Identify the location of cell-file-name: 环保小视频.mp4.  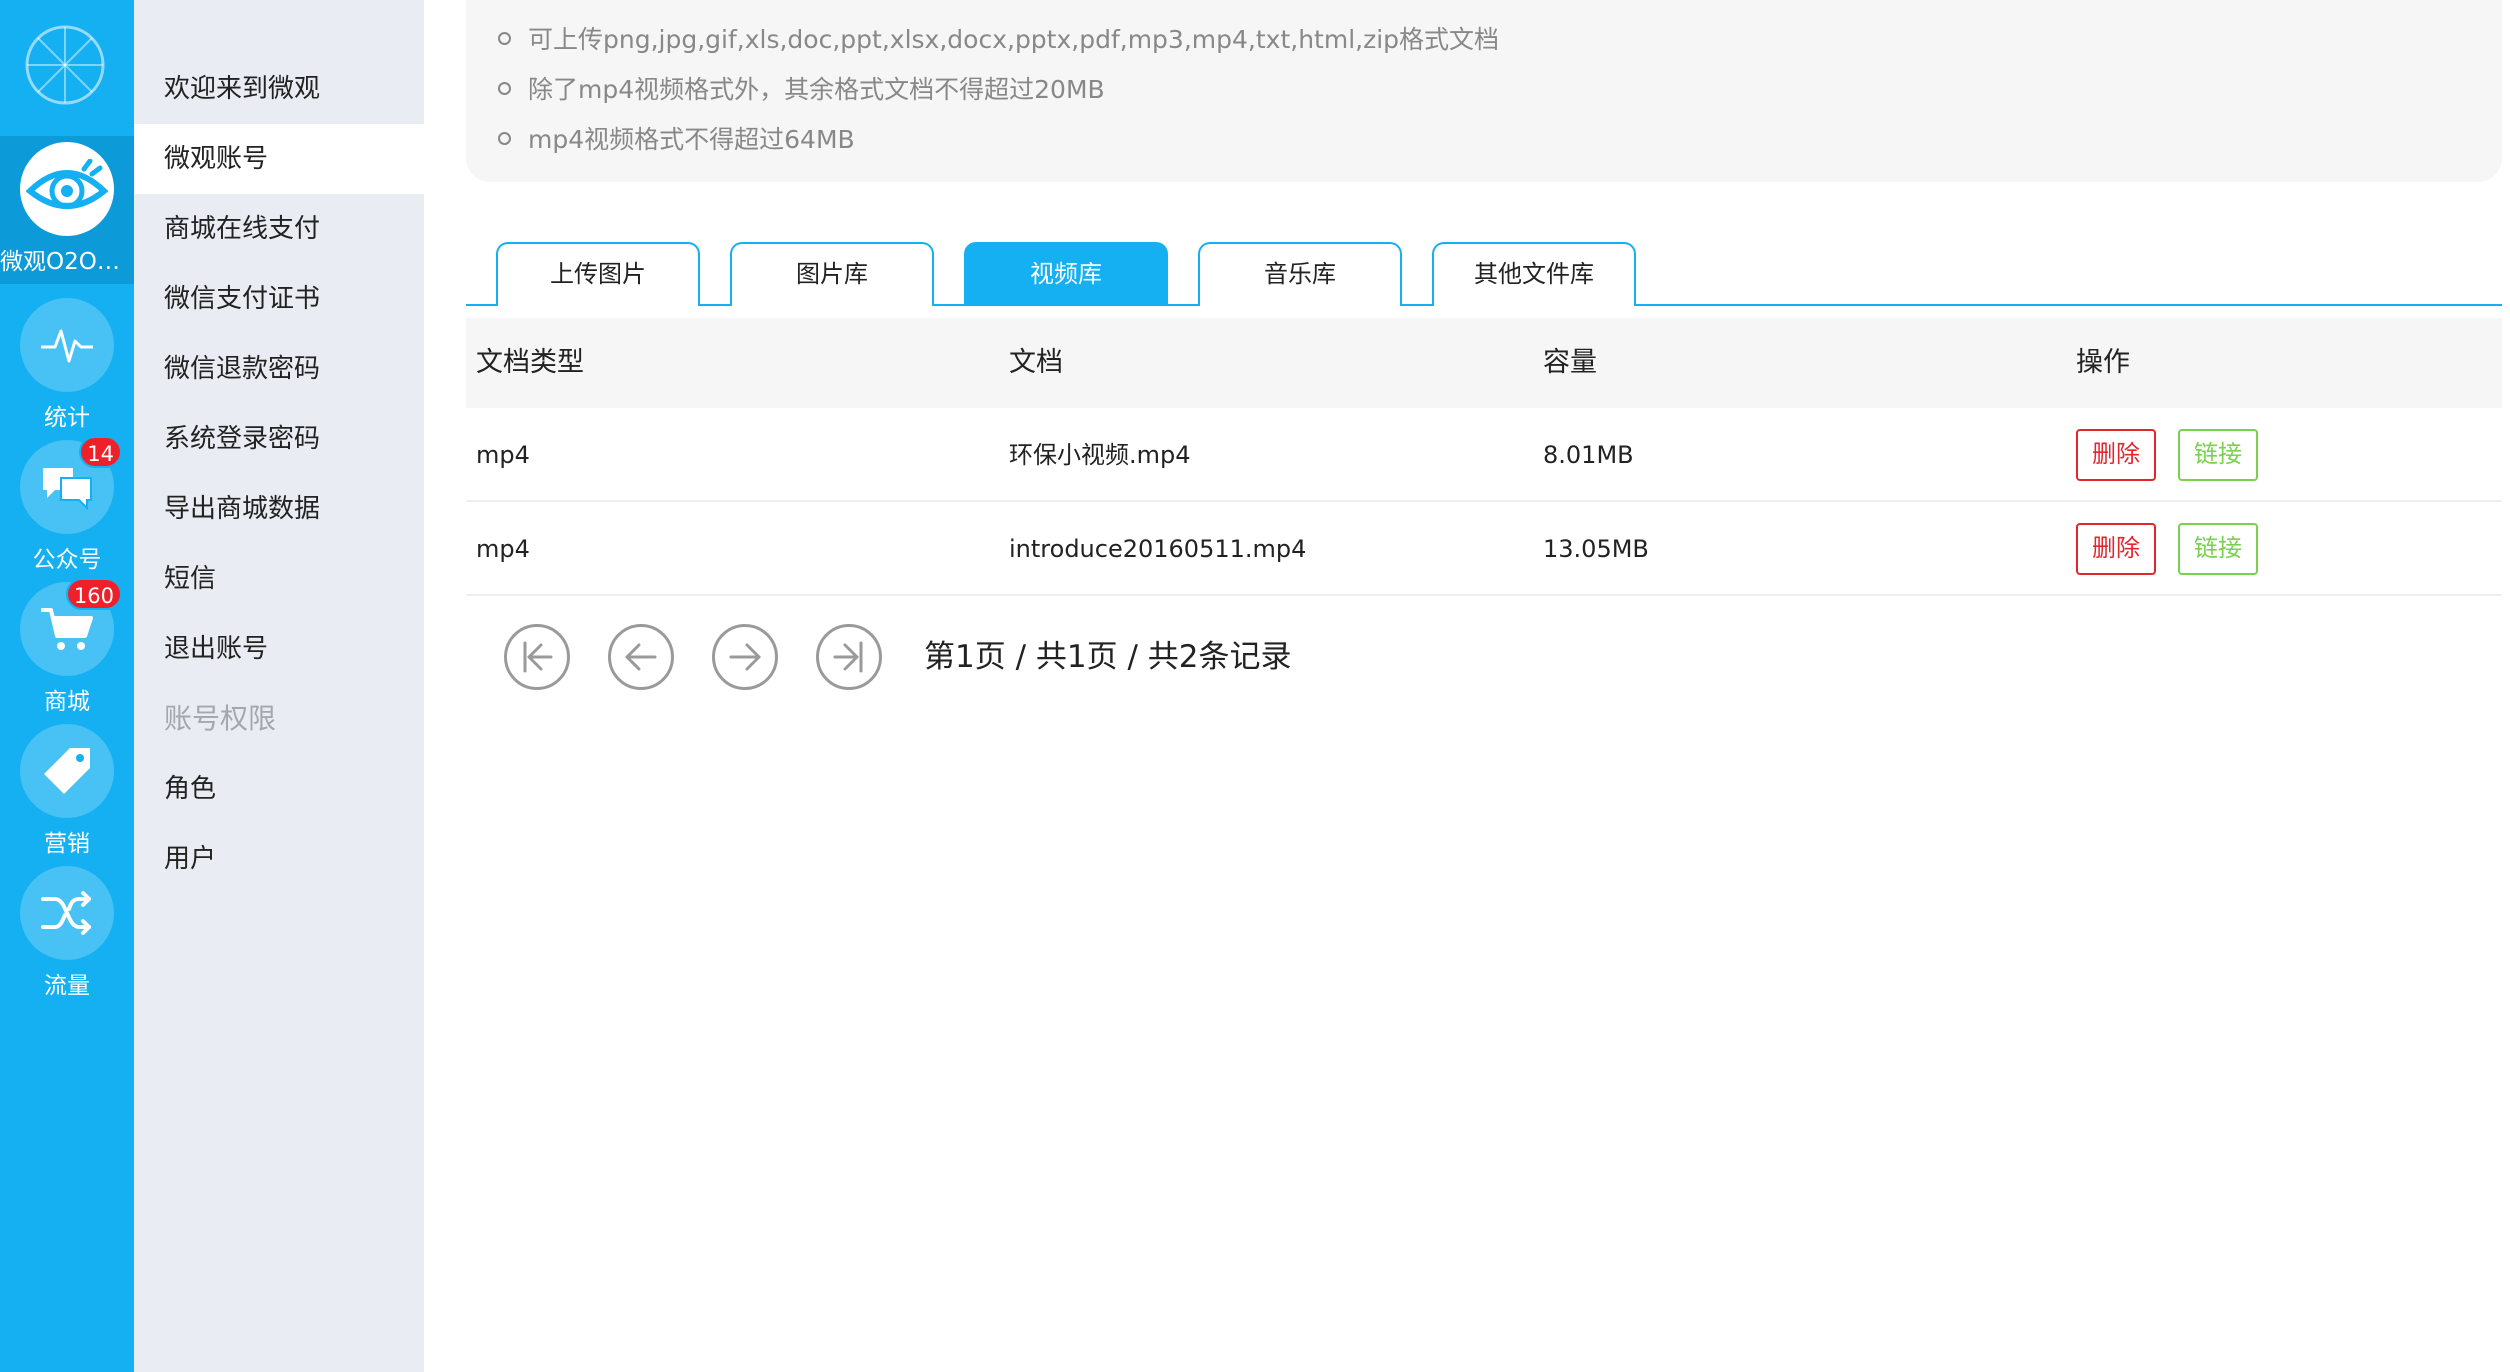
(1100, 455).